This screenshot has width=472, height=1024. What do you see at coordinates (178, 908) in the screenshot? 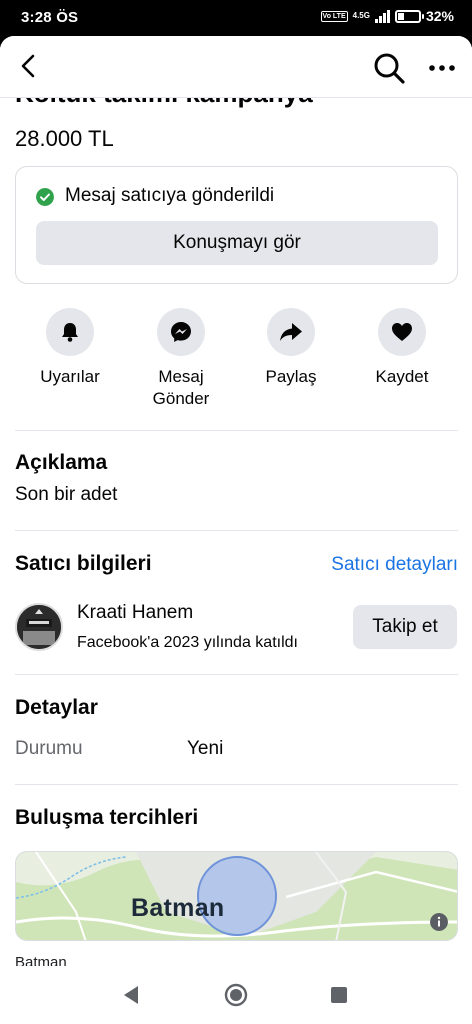
I see `map-city-label: Batman` at bounding box center [178, 908].